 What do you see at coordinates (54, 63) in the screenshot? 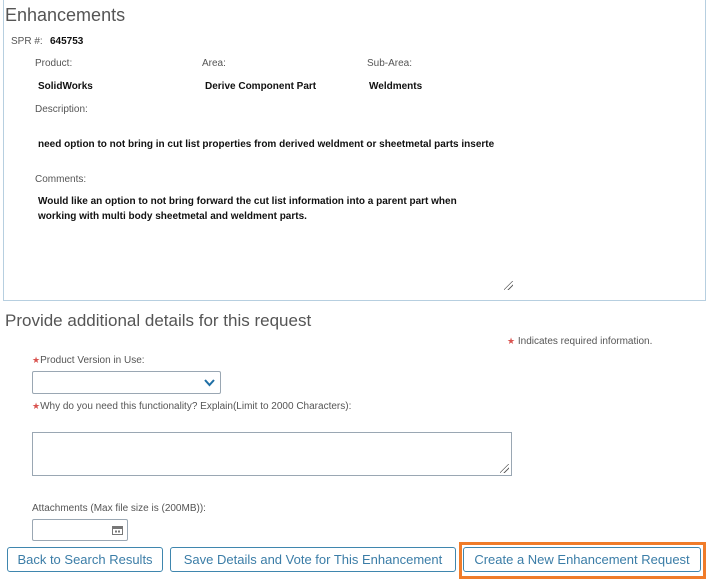
I see `product-label: Product:` at bounding box center [54, 63].